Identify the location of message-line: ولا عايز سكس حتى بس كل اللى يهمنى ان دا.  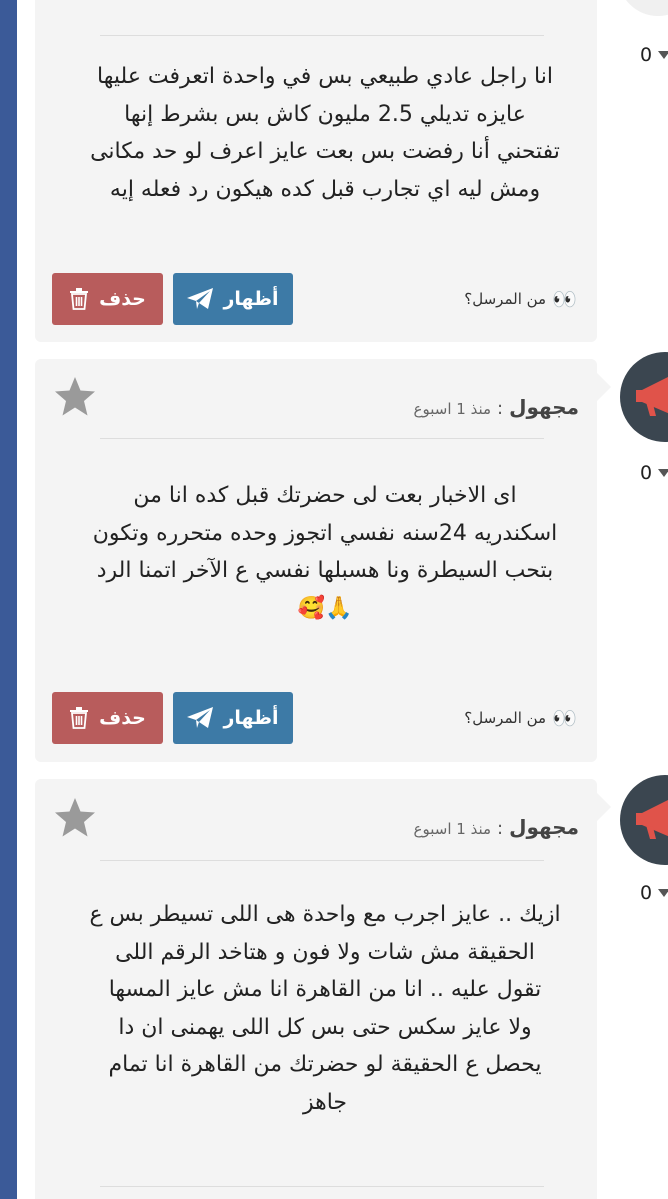
(325, 1027).